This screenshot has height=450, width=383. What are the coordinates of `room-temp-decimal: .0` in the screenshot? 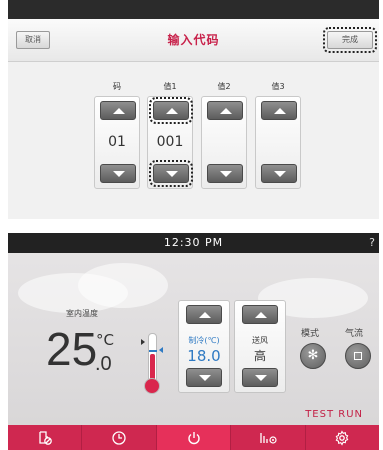 It's located at (103, 364).